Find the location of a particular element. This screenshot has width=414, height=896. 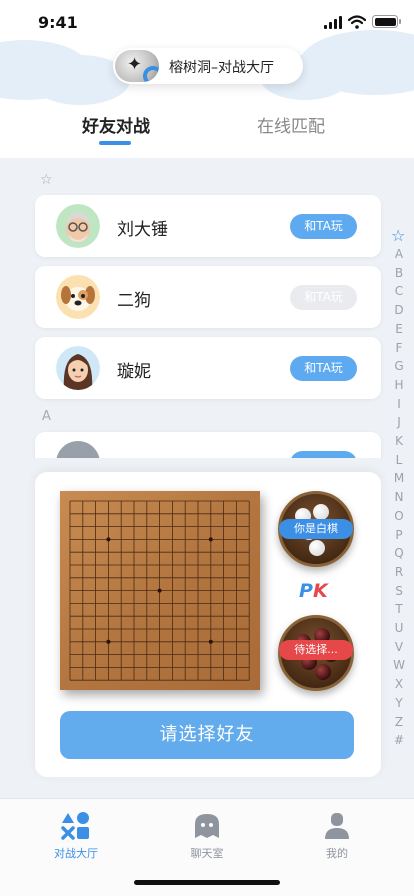

page-title-pill: ✦ 榕树洞–对战大厅 is located at coordinates (208, 66).